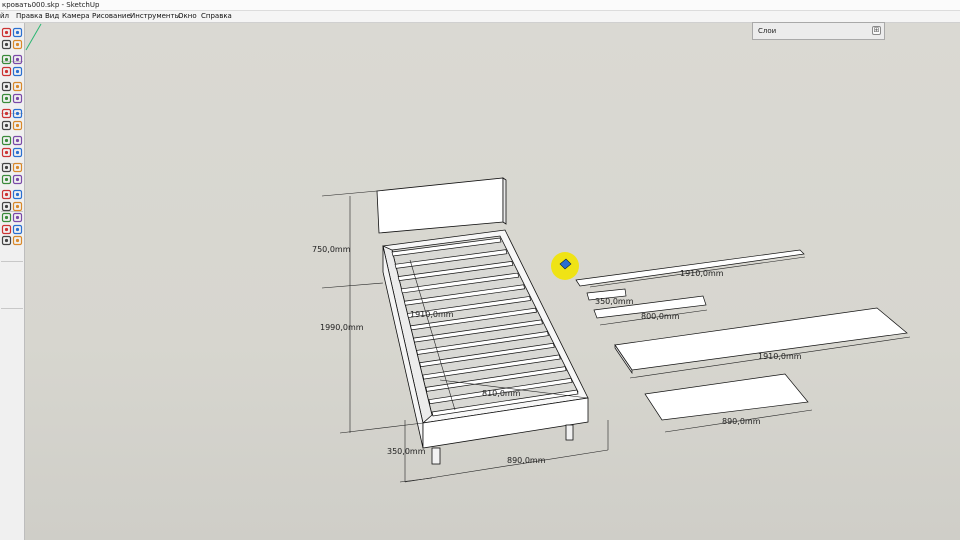 This screenshot has height=540, width=960. I want to click on paint-bucket-icon, so click(17, 44).